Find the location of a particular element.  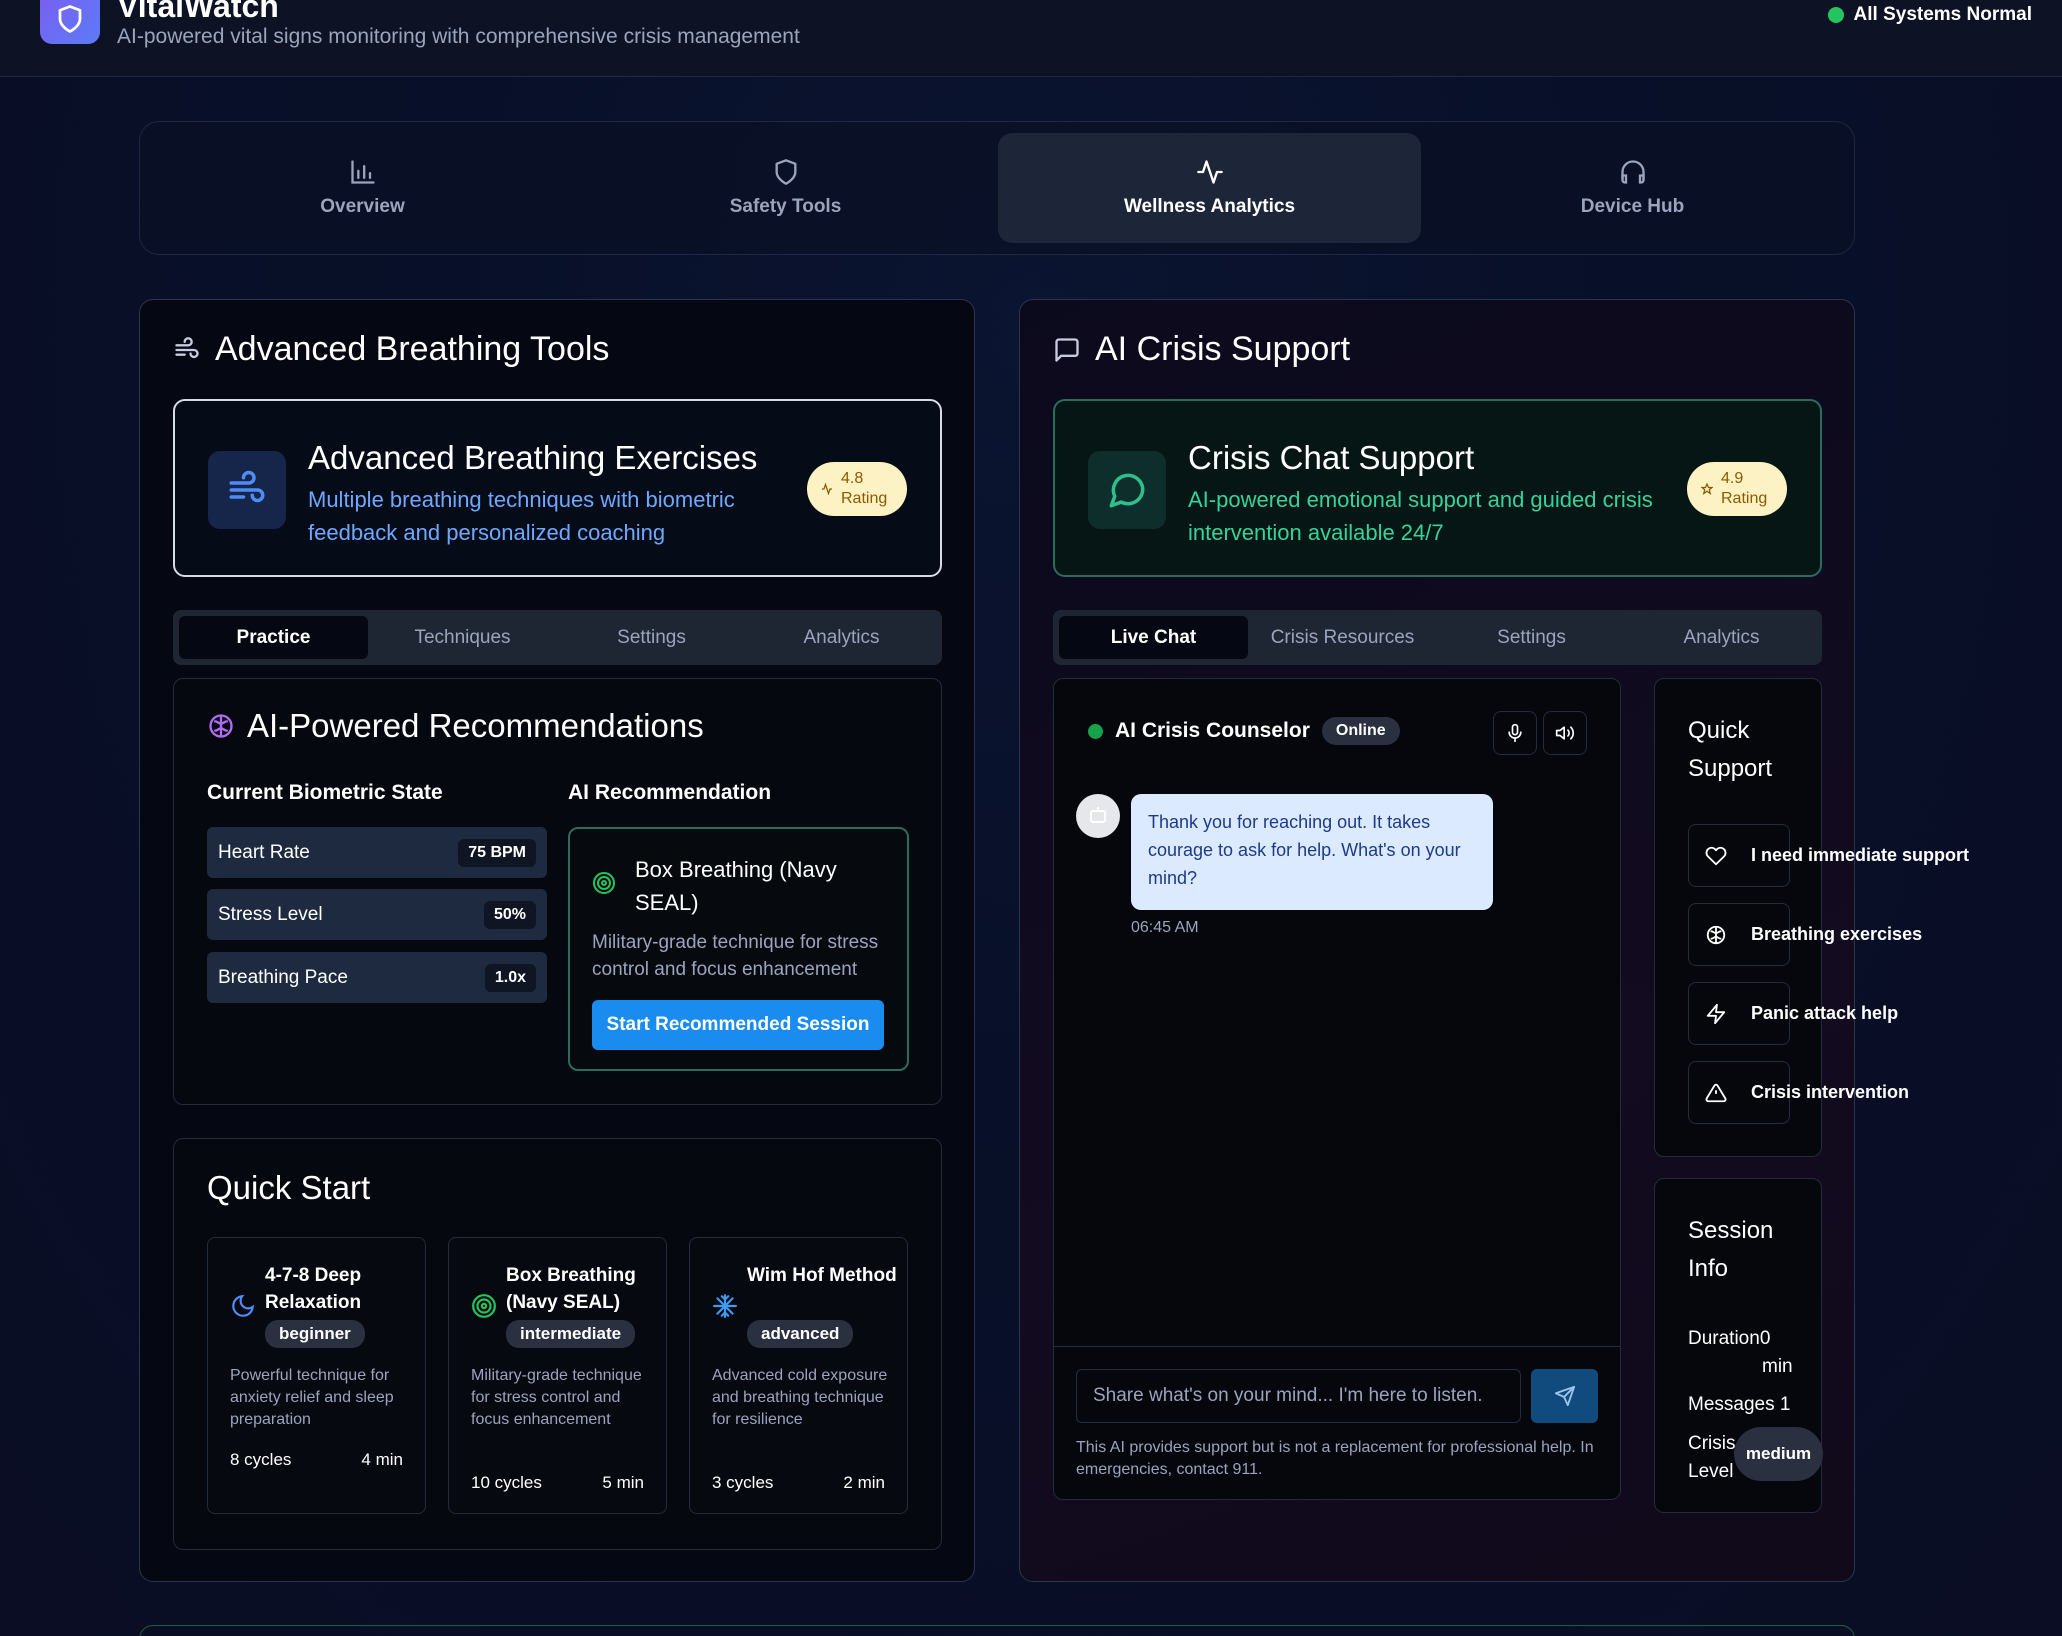

breathing-exercises-button: Breathing exercises is located at coordinates (1805, 934).